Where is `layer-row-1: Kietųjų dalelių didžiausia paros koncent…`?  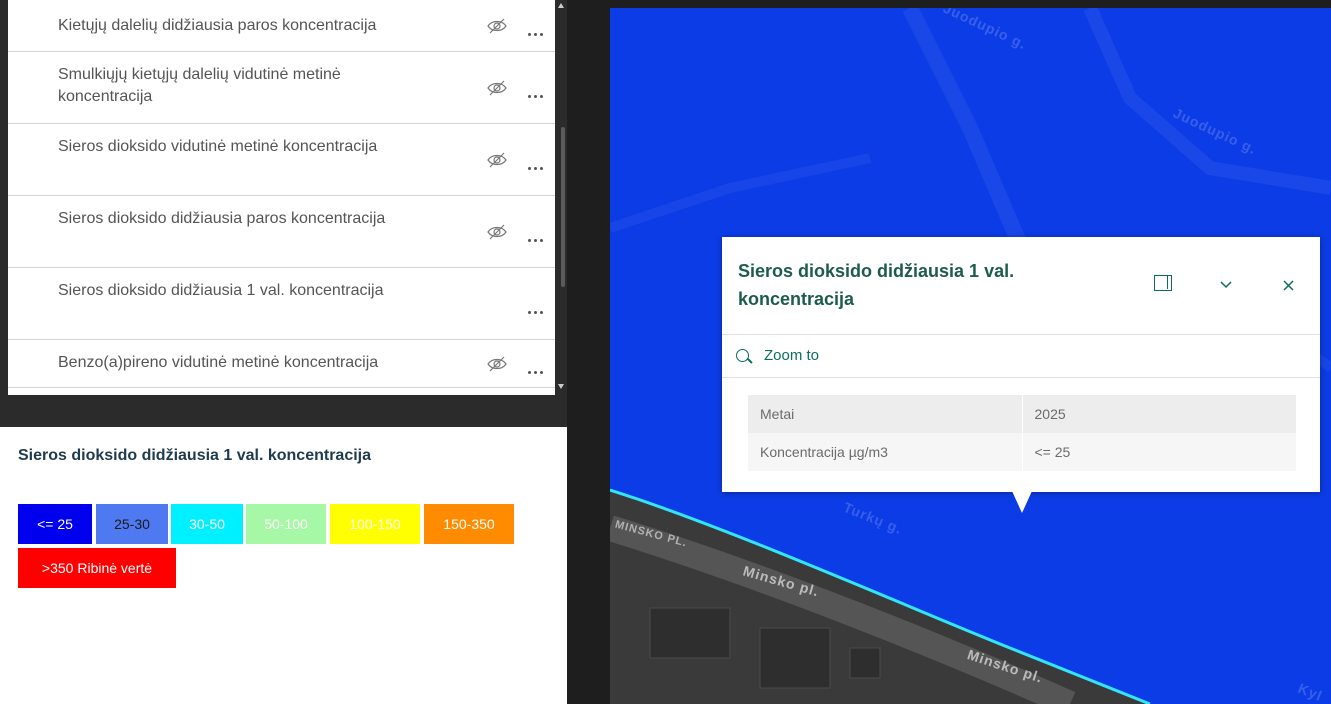
layer-row-1: Kietųjų dalelių didžiausia paros koncent… is located at coordinates (281, 26).